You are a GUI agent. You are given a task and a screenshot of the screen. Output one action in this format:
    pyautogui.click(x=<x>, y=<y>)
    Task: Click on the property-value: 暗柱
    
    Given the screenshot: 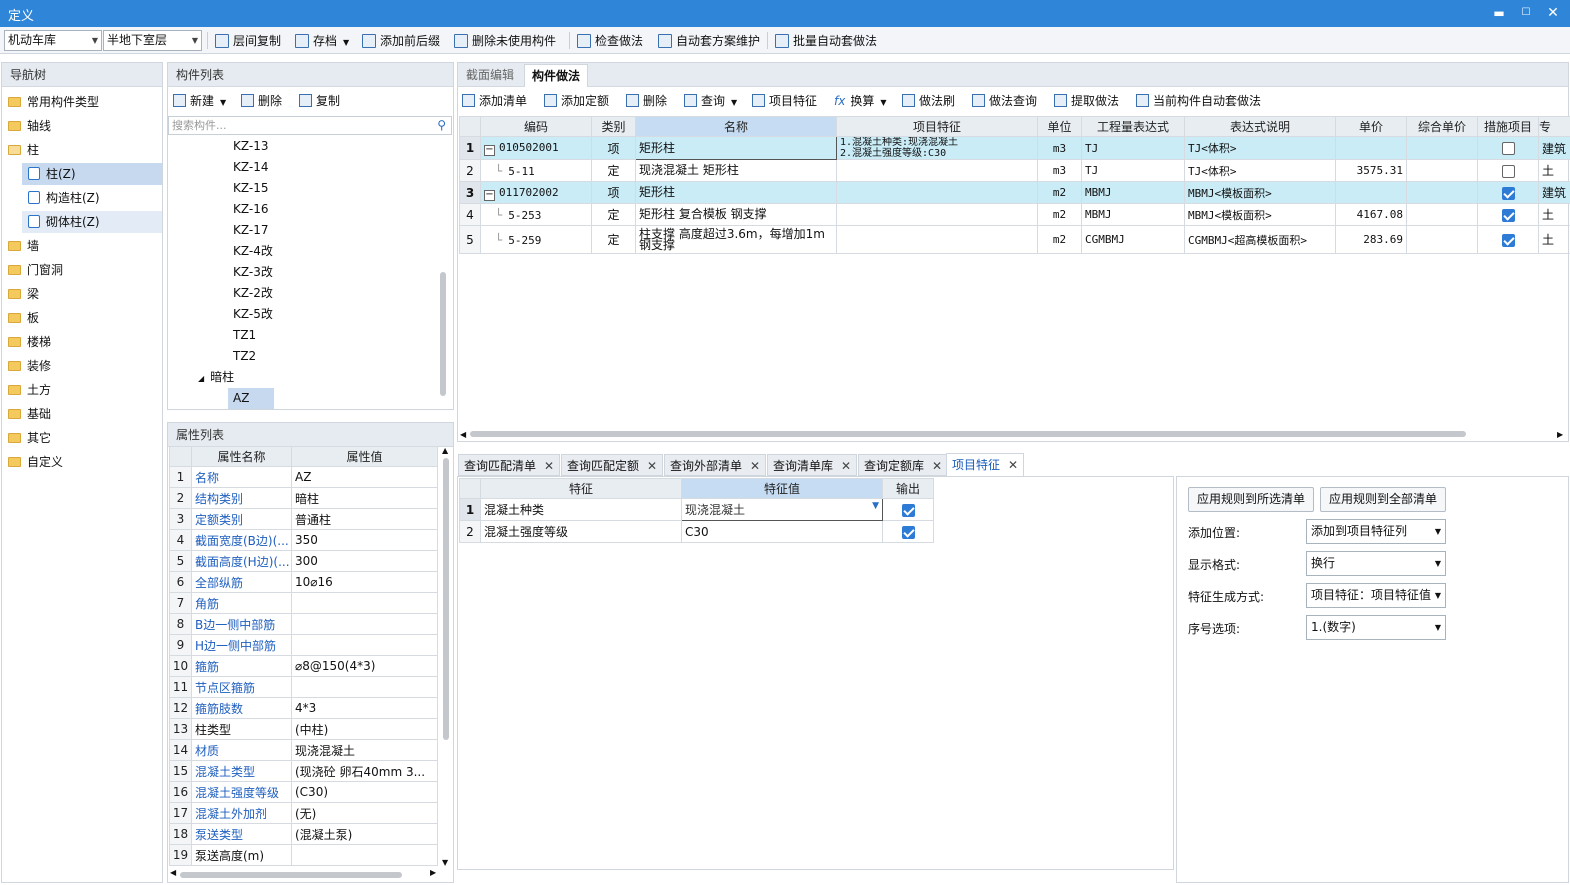 What is the action you would take?
    pyautogui.click(x=364, y=498)
    